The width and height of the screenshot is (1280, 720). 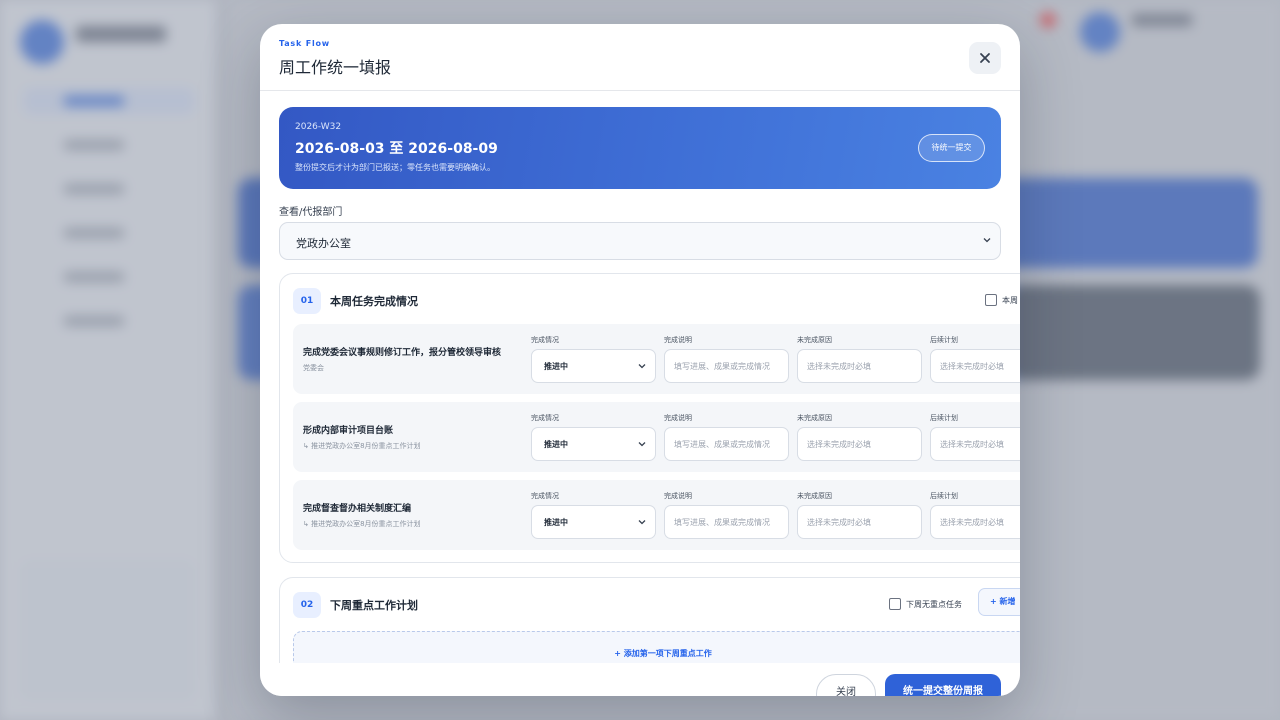 I want to click on week-range: 2026-08-03 至 2026-08-09, so click(x=396, y=149).